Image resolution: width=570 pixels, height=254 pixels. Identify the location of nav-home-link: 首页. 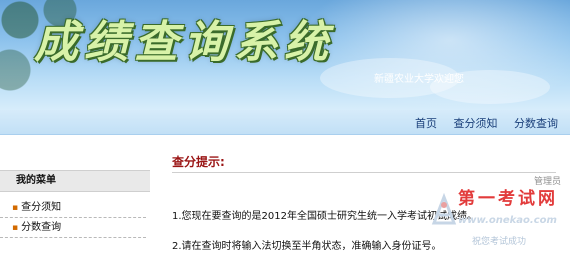
(426, 123).